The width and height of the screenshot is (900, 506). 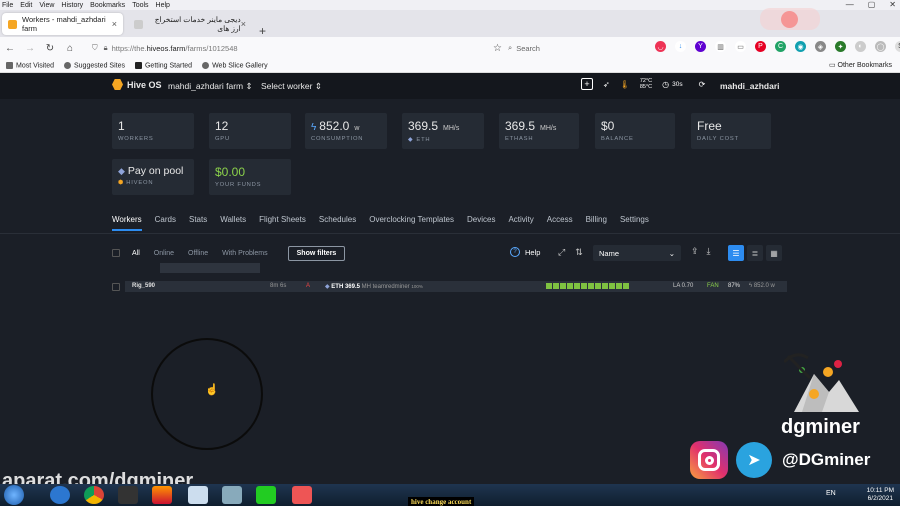 I want to click on camtasia-green-icon, so click(x=266, y=495).